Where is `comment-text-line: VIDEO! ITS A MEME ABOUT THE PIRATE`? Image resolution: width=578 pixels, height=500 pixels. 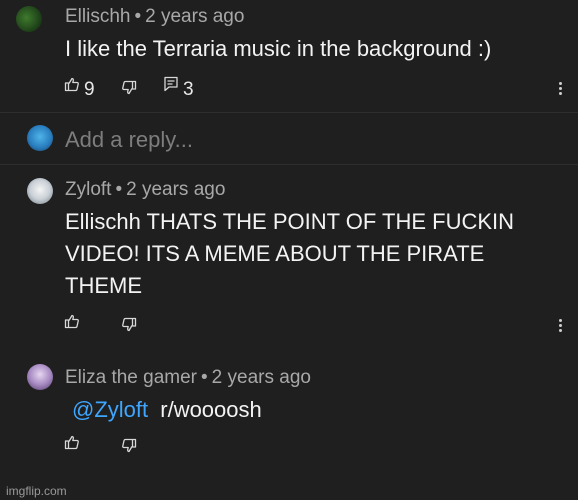 comment-text-line: VIDEO! ITS A MEME ABOUT THE PIRATE is located at coordinates (275, 253).